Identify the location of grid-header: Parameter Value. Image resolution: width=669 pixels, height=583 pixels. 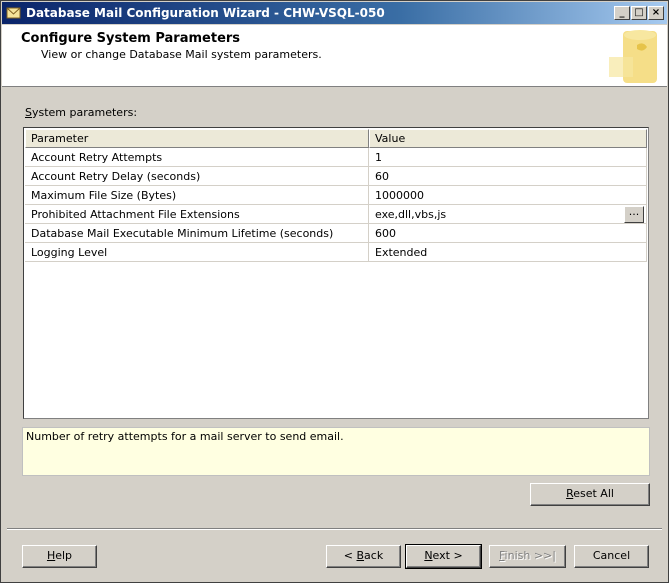
(336, 138).